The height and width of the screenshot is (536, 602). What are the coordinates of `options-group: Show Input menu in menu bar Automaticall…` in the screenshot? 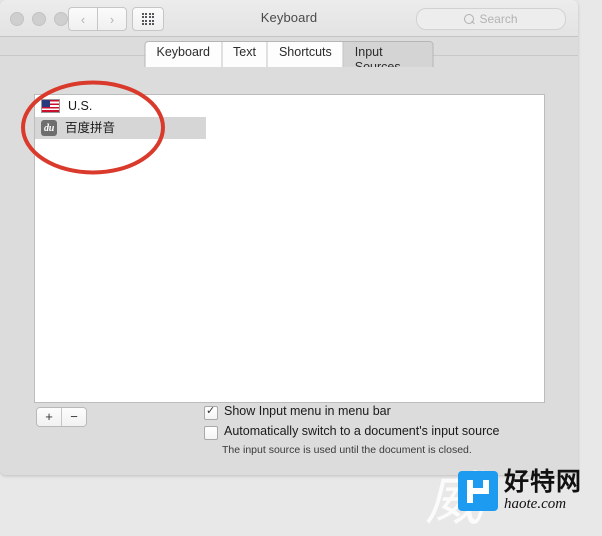 It's located at (351, 430).